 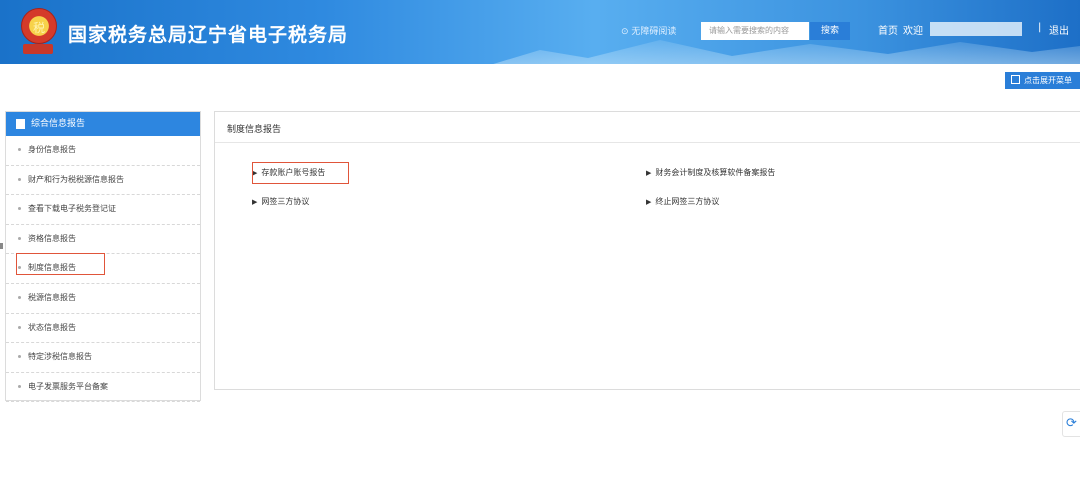 What do you see at coordinates (103, 151) in the screenshot?
I see `sidebar-item-identity: 身份信息报告` at bounding box center [103, 151].